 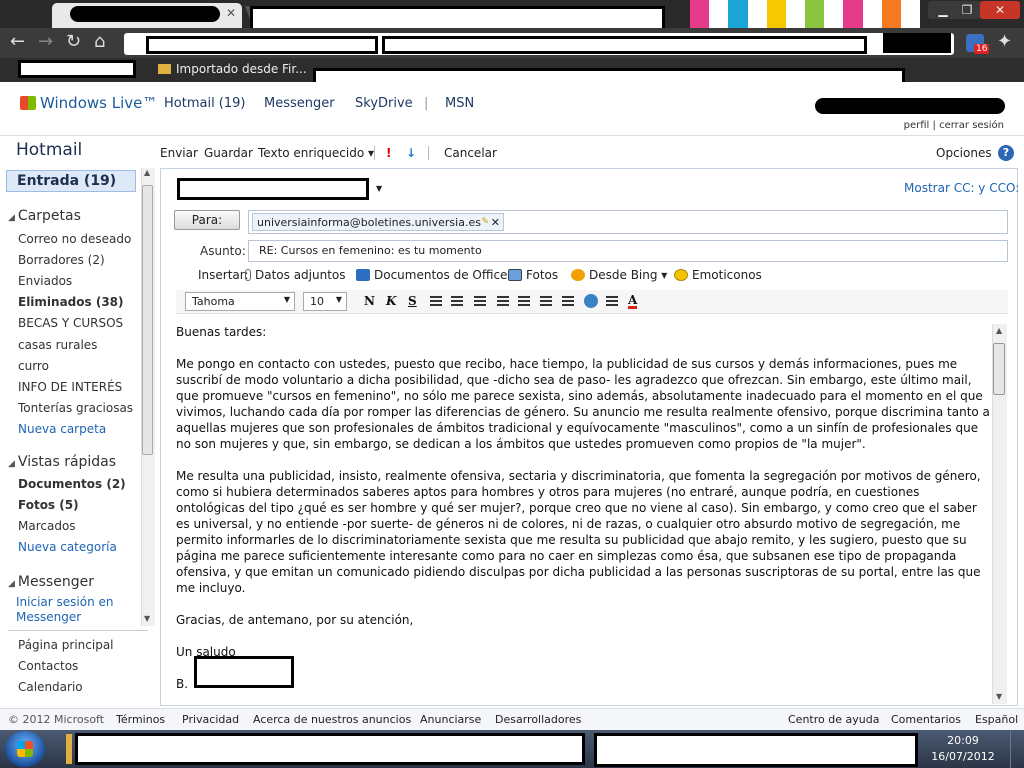 I want to click on sidebar-item-folder-6: curro, so click(x=33, y=366).